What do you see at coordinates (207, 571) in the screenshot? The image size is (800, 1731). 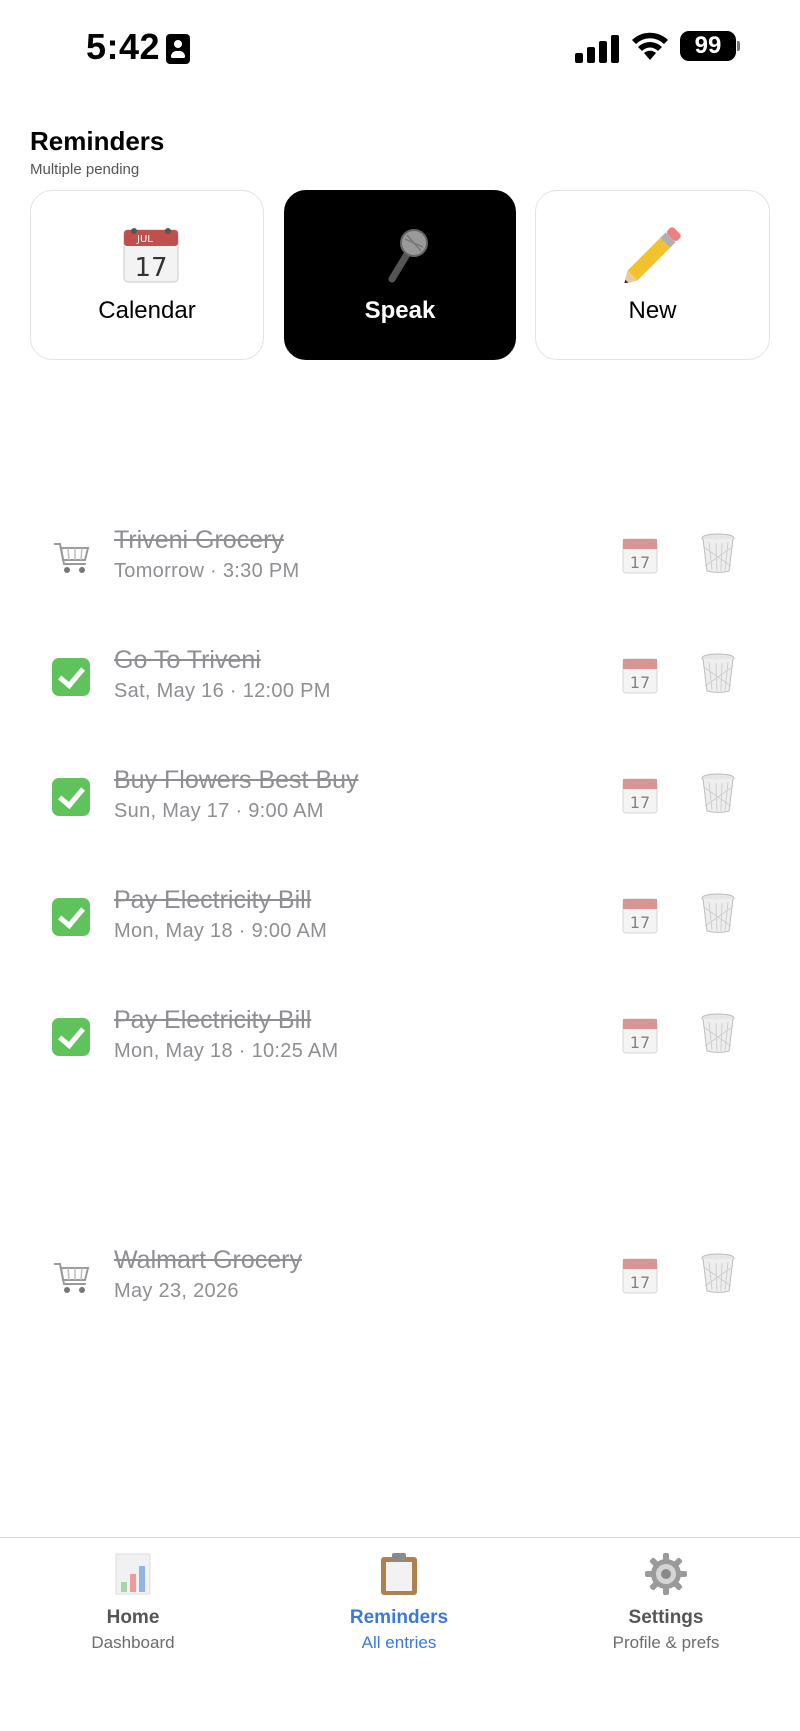 I see `reminder-datetime: Tomorrow · 3:30 PM` at bounding box center [207, 571].